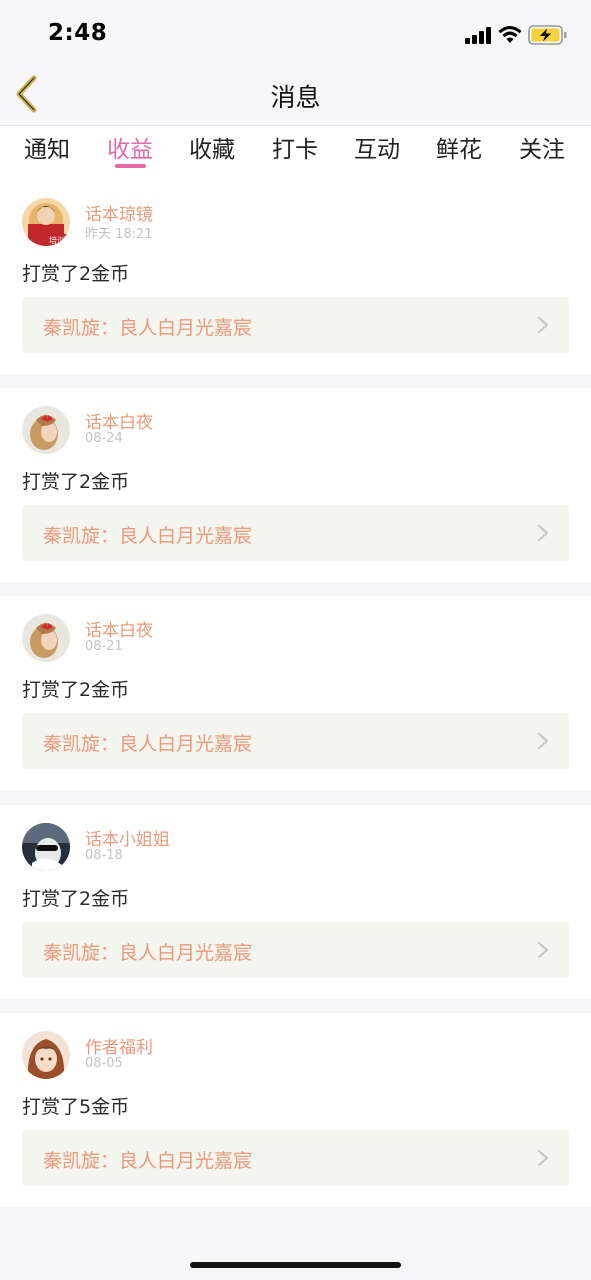  I want to click on message-time: 昨天 18:21, so click(119, 234).